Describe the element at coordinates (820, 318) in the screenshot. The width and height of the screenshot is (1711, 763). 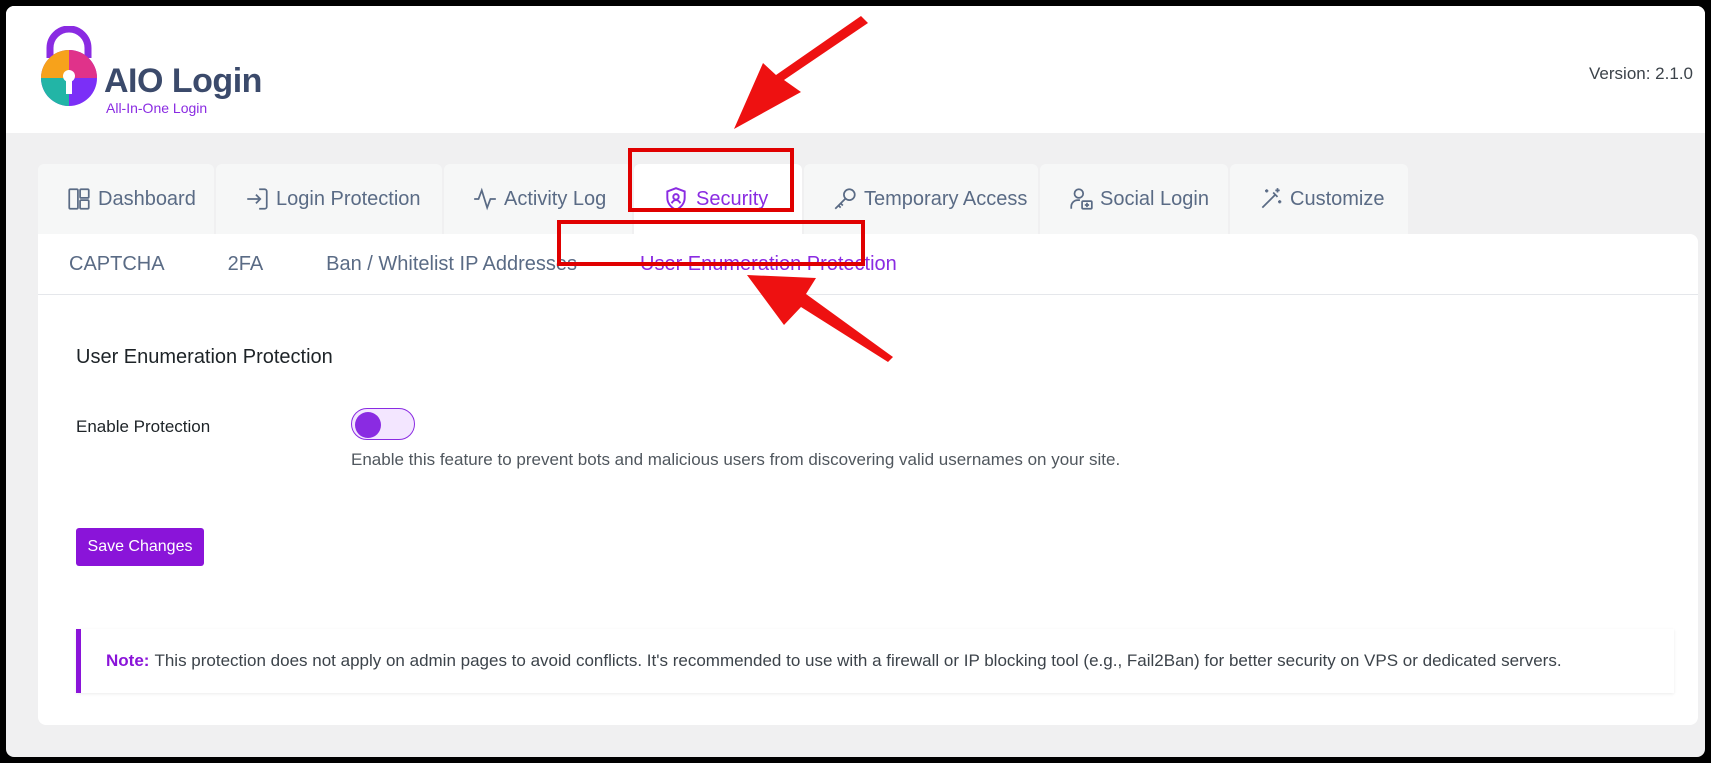
I see `arrow-up-icon` at that location.